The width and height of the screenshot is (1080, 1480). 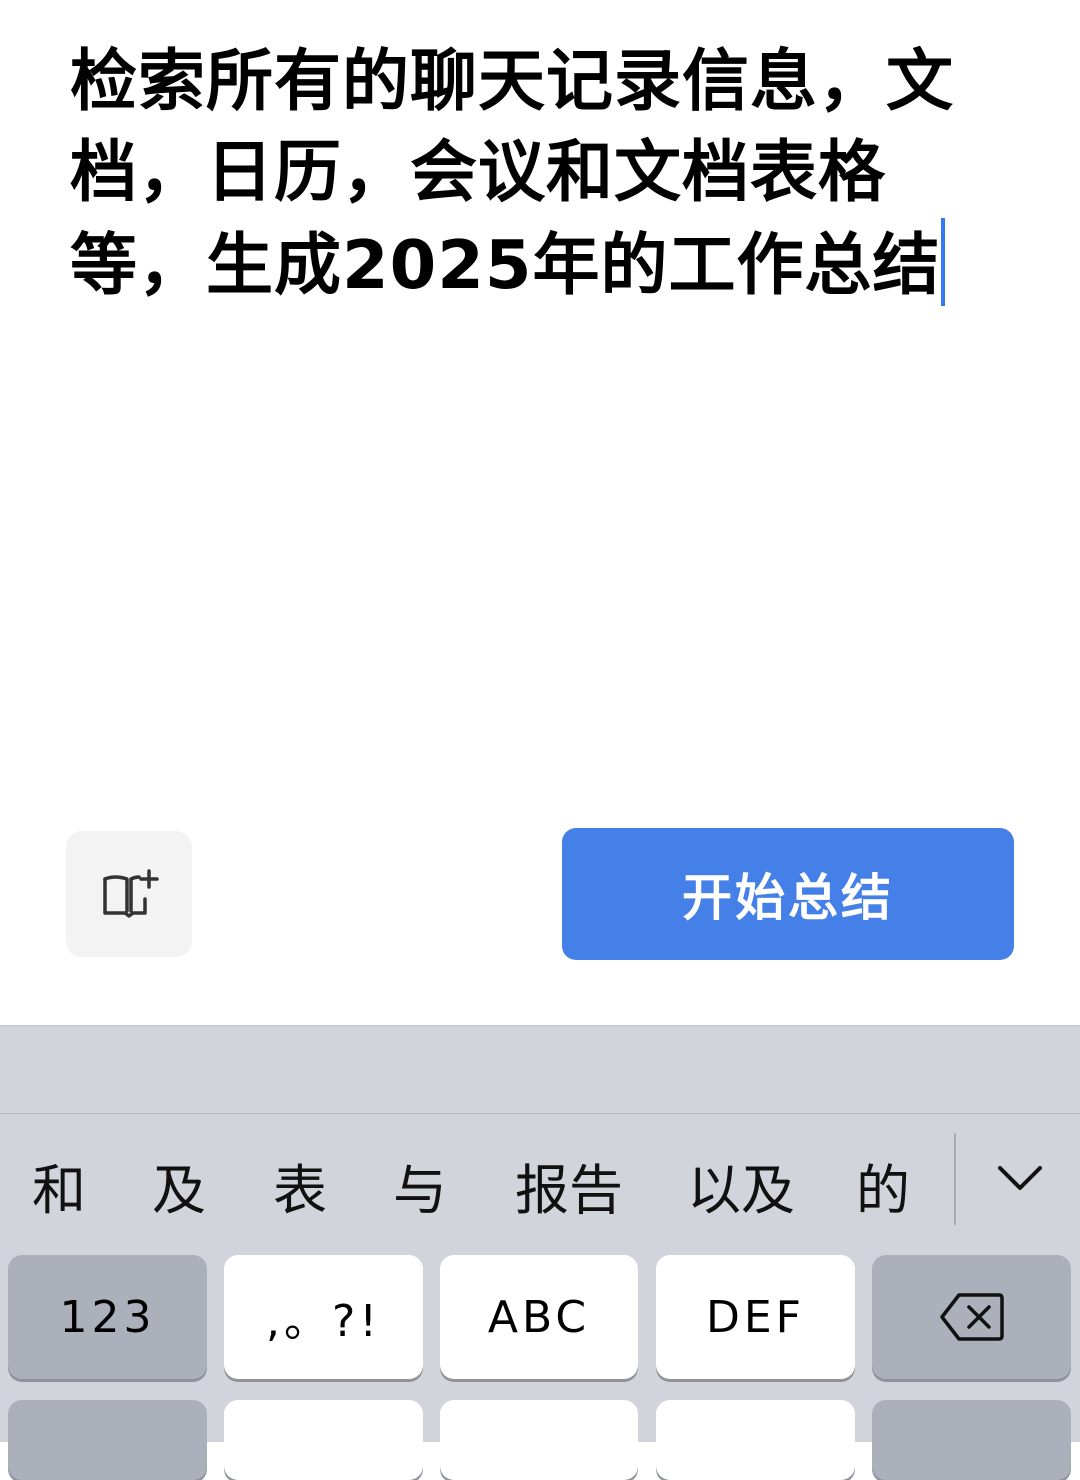 What do you see at coordinates (569, 1191) in the screenshot?
I see `candidate-word: 报告` at bounding box center [569, 1191].